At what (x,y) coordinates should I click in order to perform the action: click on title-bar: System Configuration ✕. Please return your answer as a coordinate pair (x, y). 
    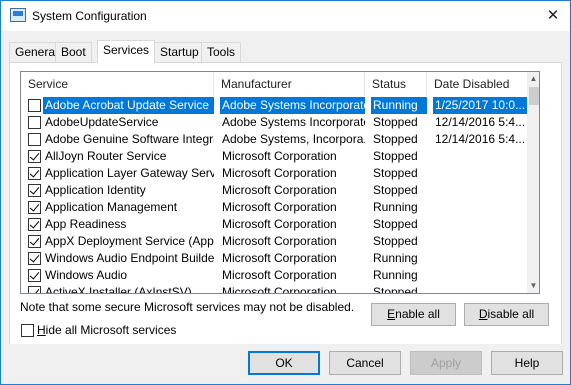
    Looking at the image, I should click on (285, 16).